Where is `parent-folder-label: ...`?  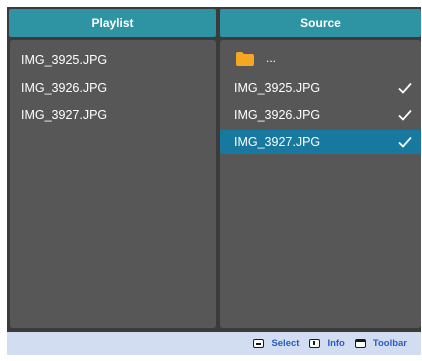
parent-folder-label: ... is located at coordinates (271, 58).